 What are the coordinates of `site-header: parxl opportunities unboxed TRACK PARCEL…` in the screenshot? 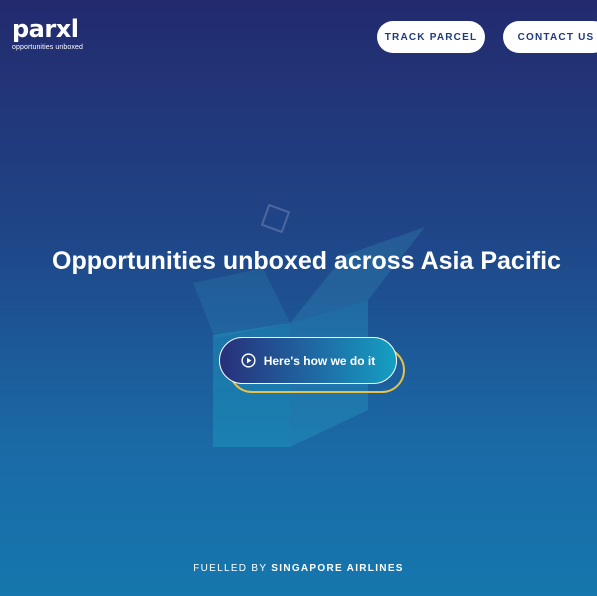 It's located at (298, 36).